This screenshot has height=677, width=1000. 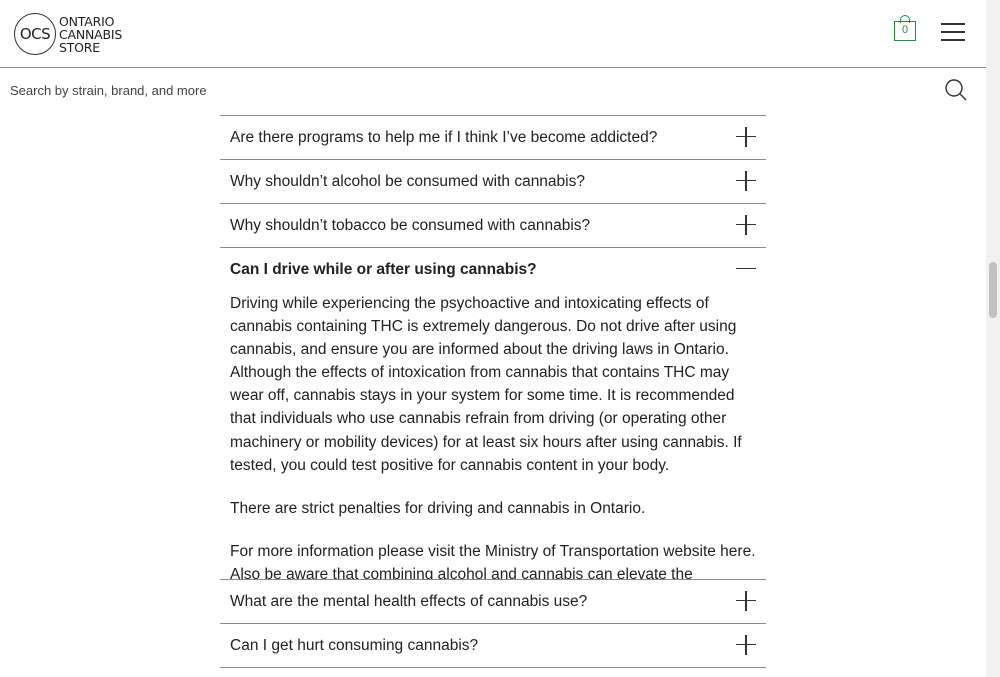 I want to click on ocs-logo: OCS ONTARIO CANNABIS STORE, so click(x=68, y=34).